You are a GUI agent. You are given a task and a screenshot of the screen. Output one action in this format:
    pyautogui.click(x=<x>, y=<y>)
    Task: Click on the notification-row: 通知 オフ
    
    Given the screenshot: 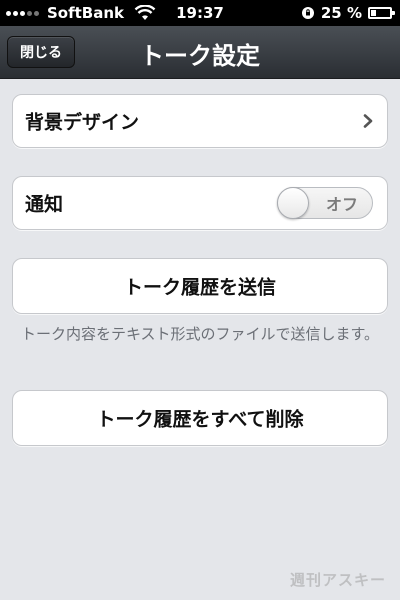 What is the action you would take?
    pyautogui.click(x=200, y=203)
    